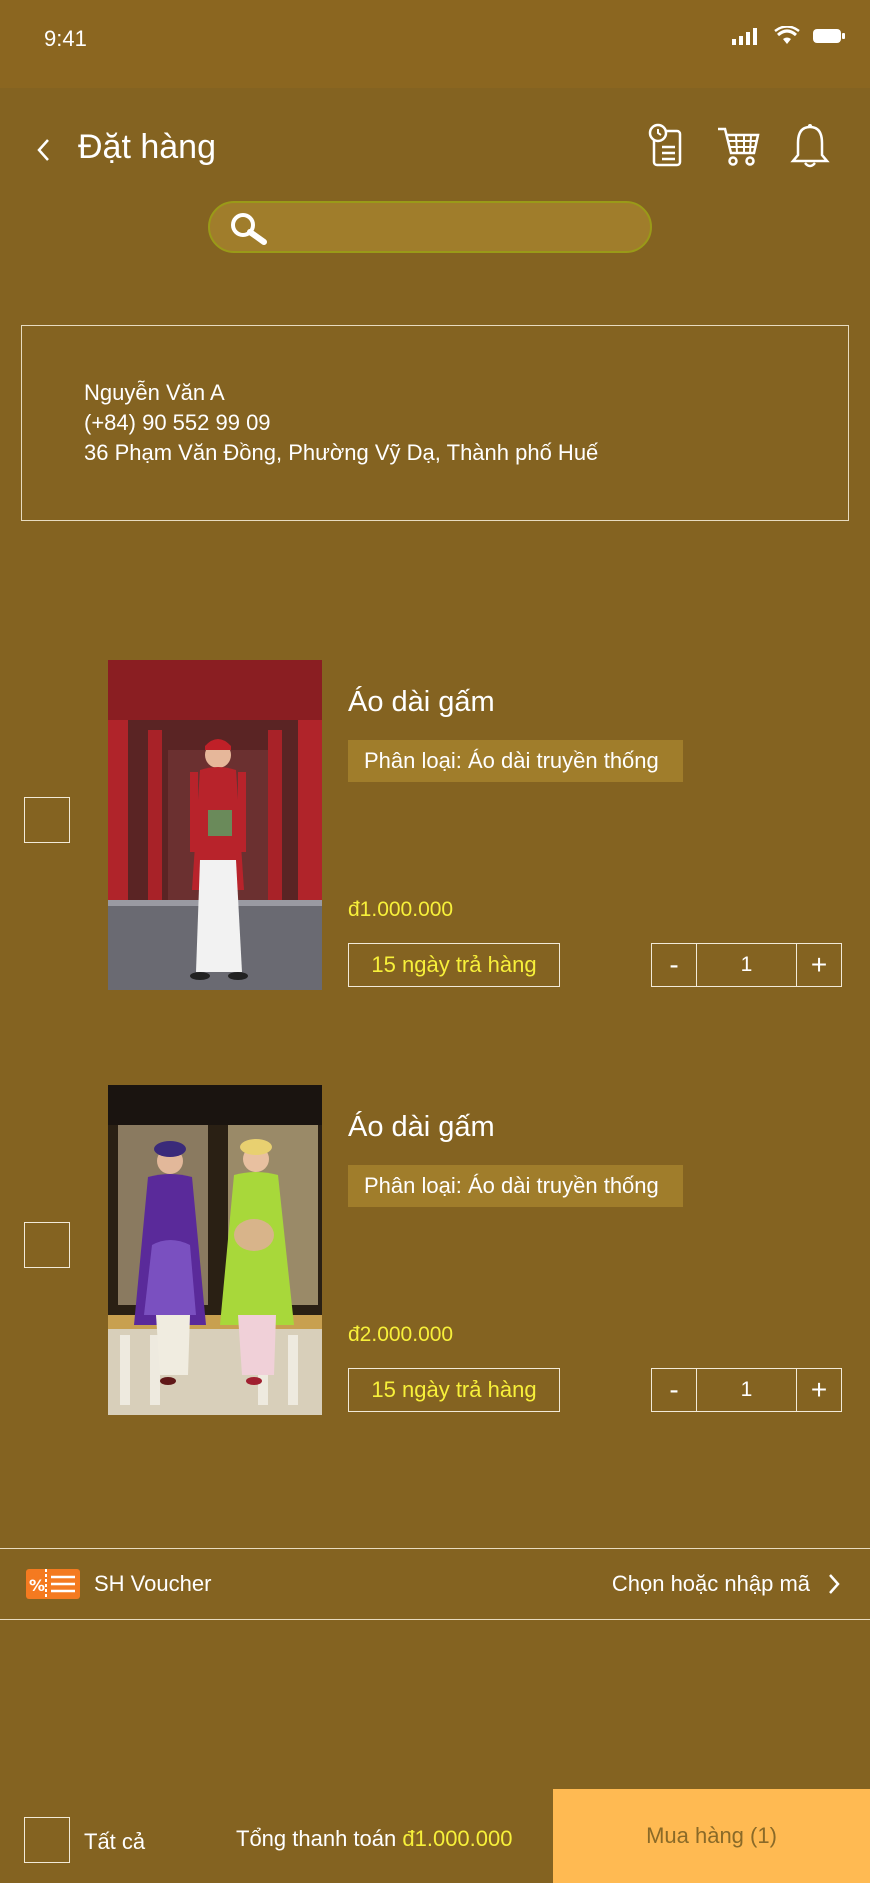 This screenshot has width=870, height=1883. Describe the element at coordinates (711, 1836) in the screenshot. I see `buy-button: Mua hàng (1)` at that location.